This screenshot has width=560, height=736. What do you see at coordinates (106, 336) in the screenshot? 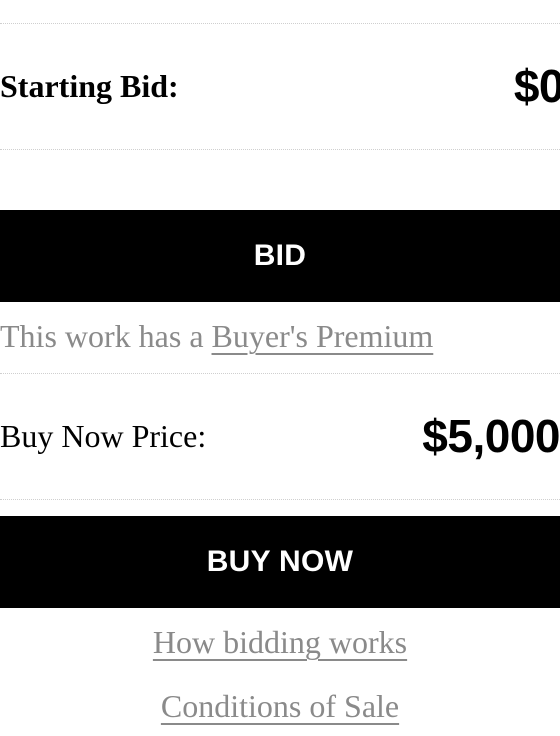
I see `buyers-premium-text: This work has a` at bounding box center [106, 336].